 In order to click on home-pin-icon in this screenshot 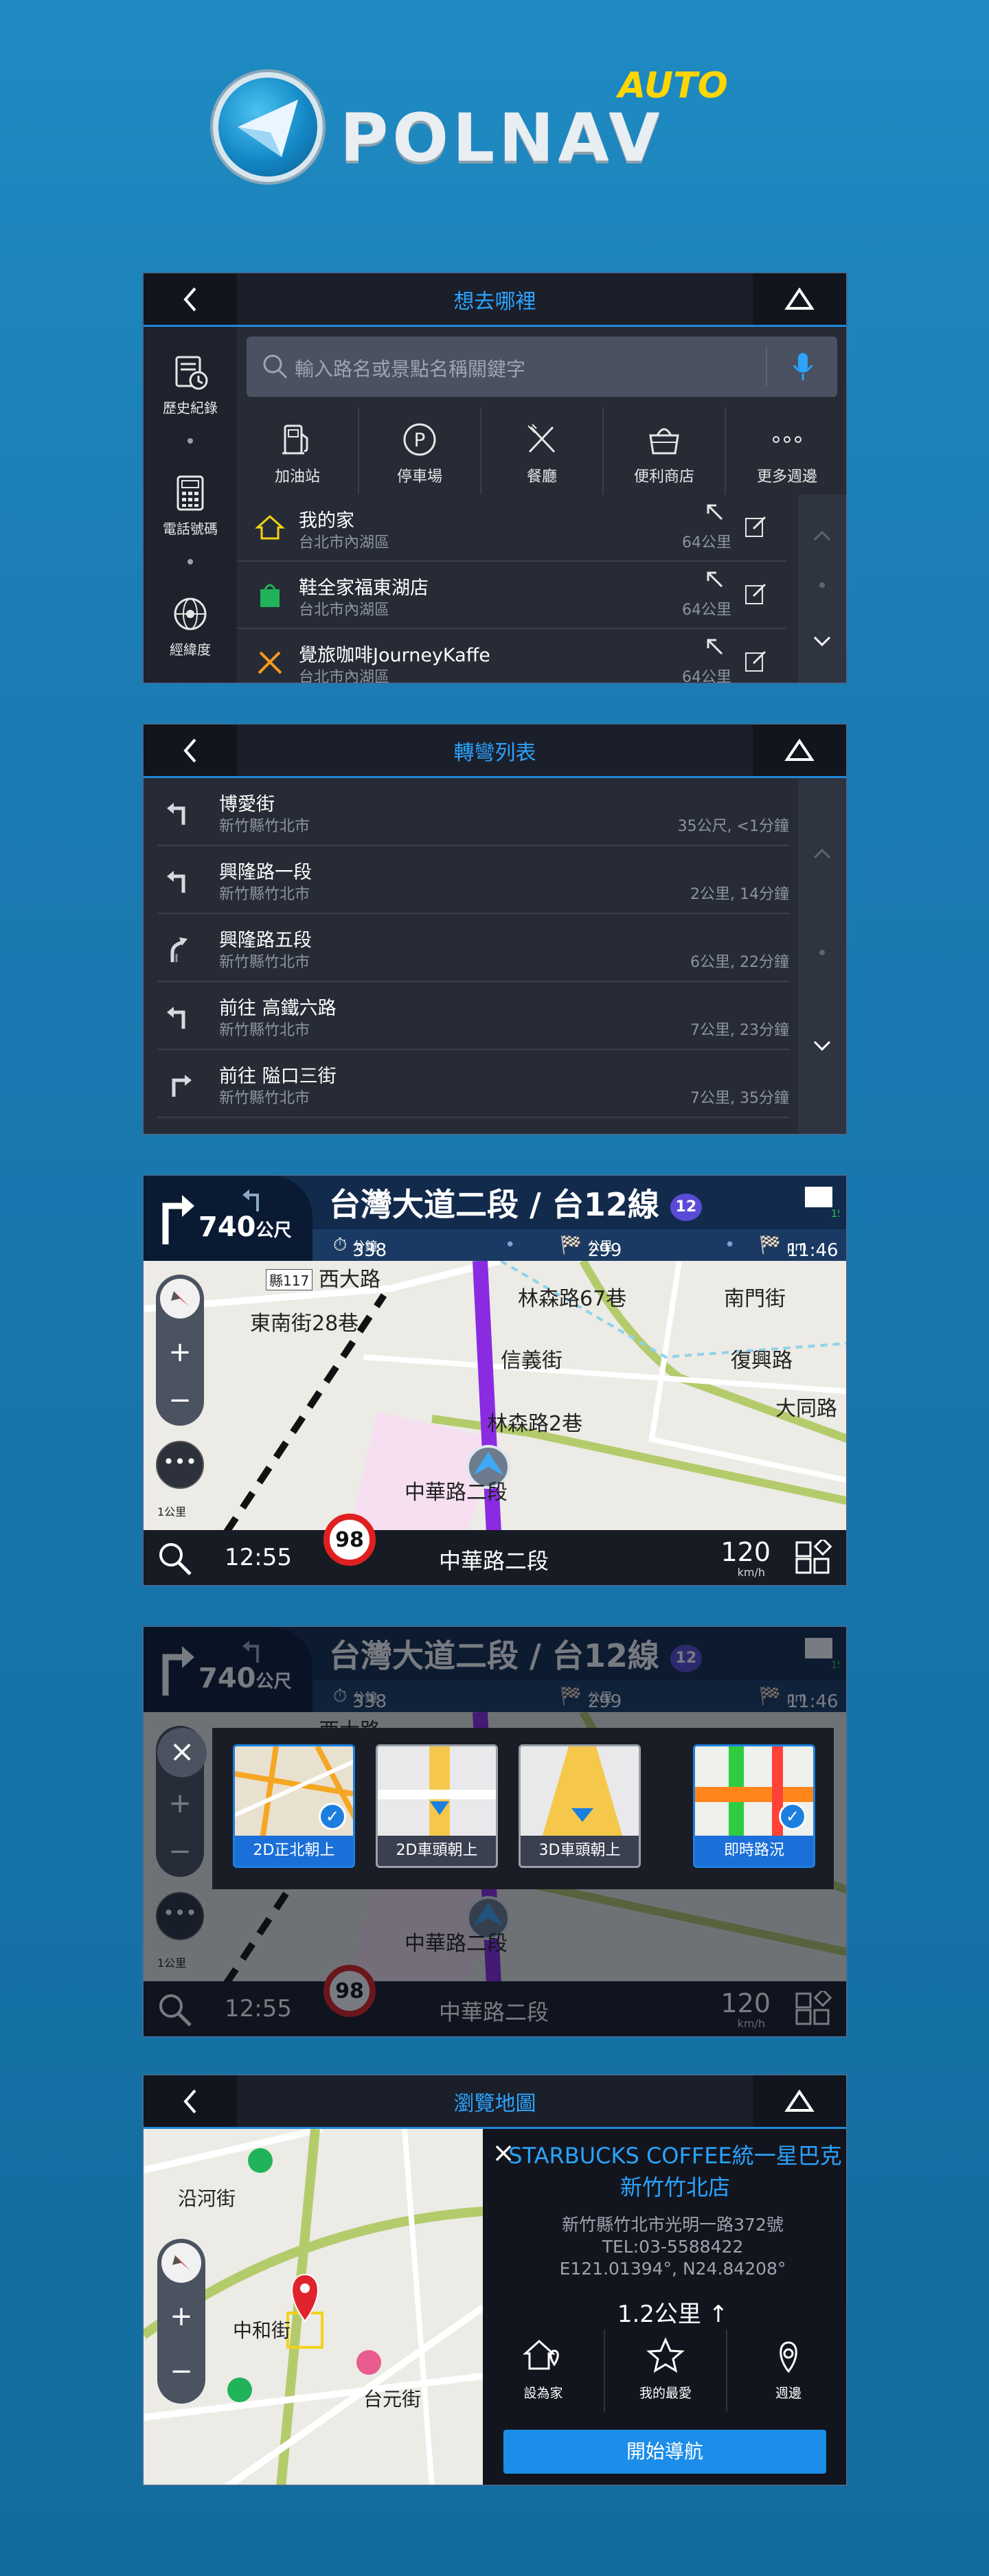, I will do `click(541, 2354)`.